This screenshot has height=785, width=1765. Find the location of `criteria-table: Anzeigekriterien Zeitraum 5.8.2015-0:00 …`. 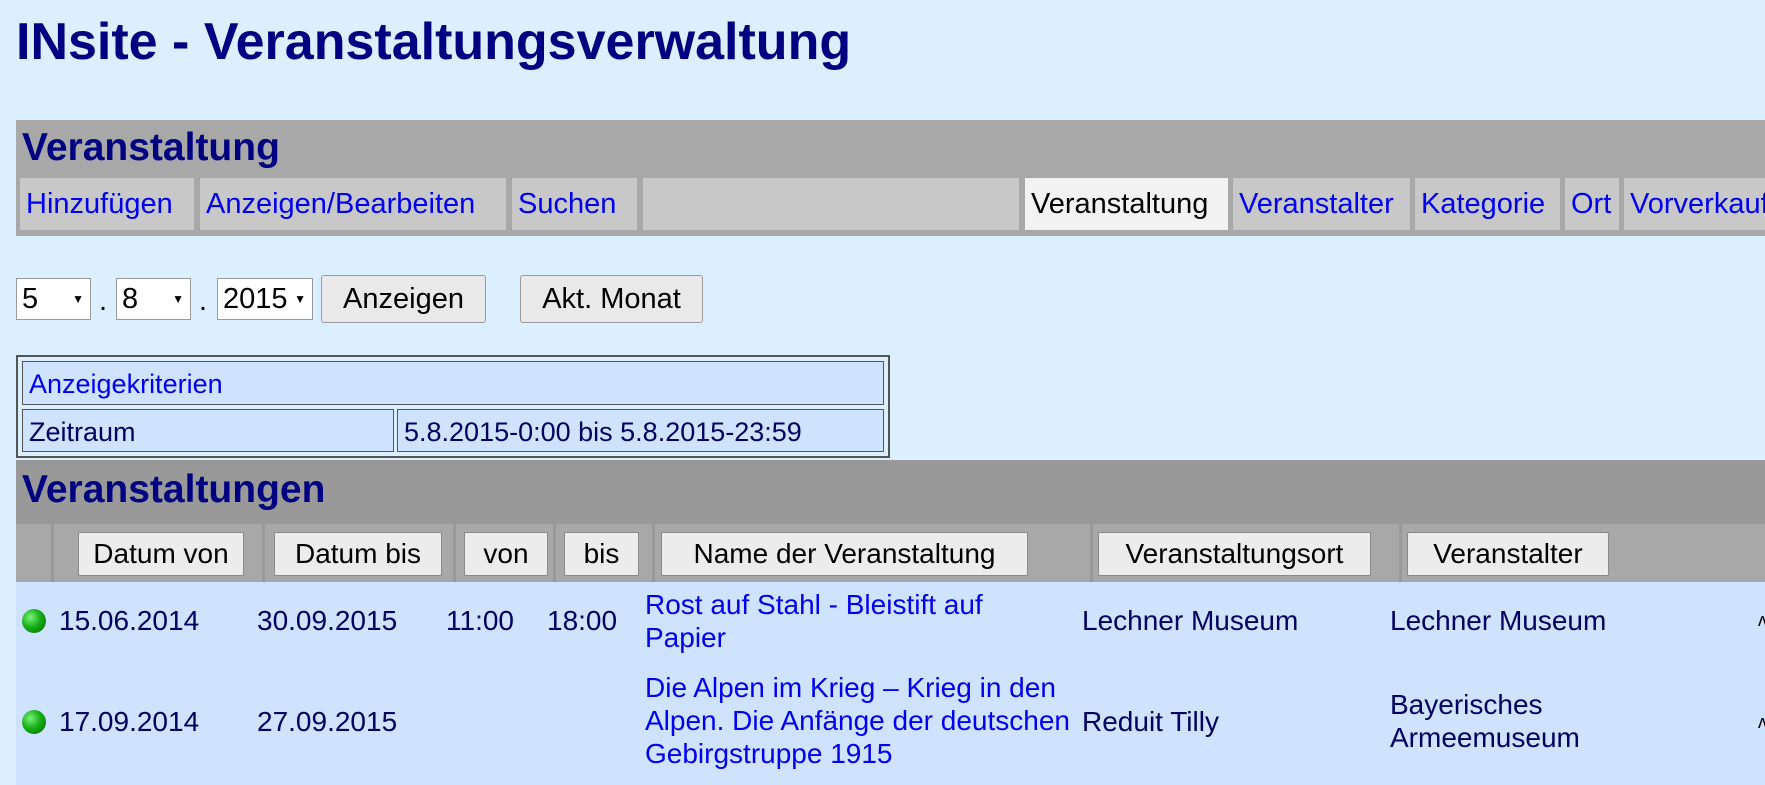

criteria-table: Anzeigekriterien Zeitraum 5.8.2015-0:00 … is located at coordinates (453, 406).